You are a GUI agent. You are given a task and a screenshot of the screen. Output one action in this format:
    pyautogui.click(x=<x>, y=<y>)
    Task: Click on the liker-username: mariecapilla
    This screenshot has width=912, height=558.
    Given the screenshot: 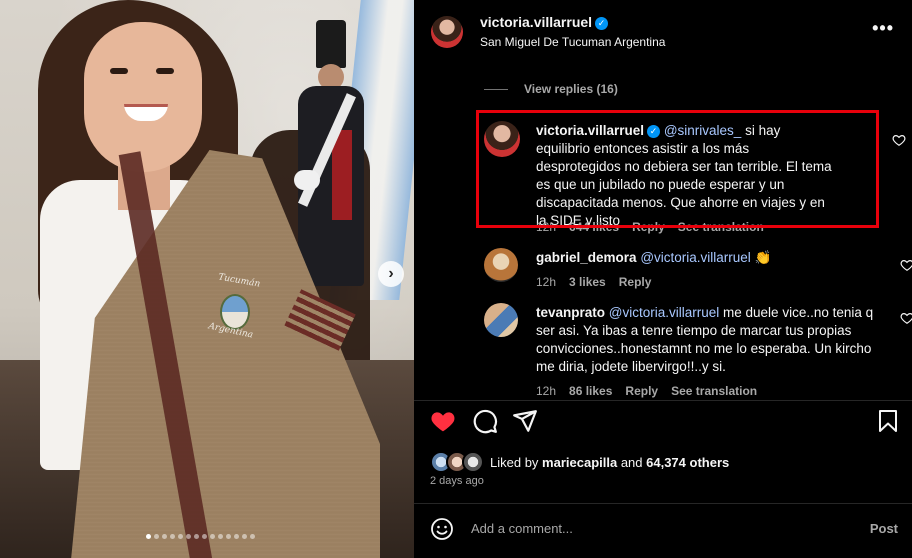 What is the action you would take?
    pyautogui.click(x=579, y=462)
    